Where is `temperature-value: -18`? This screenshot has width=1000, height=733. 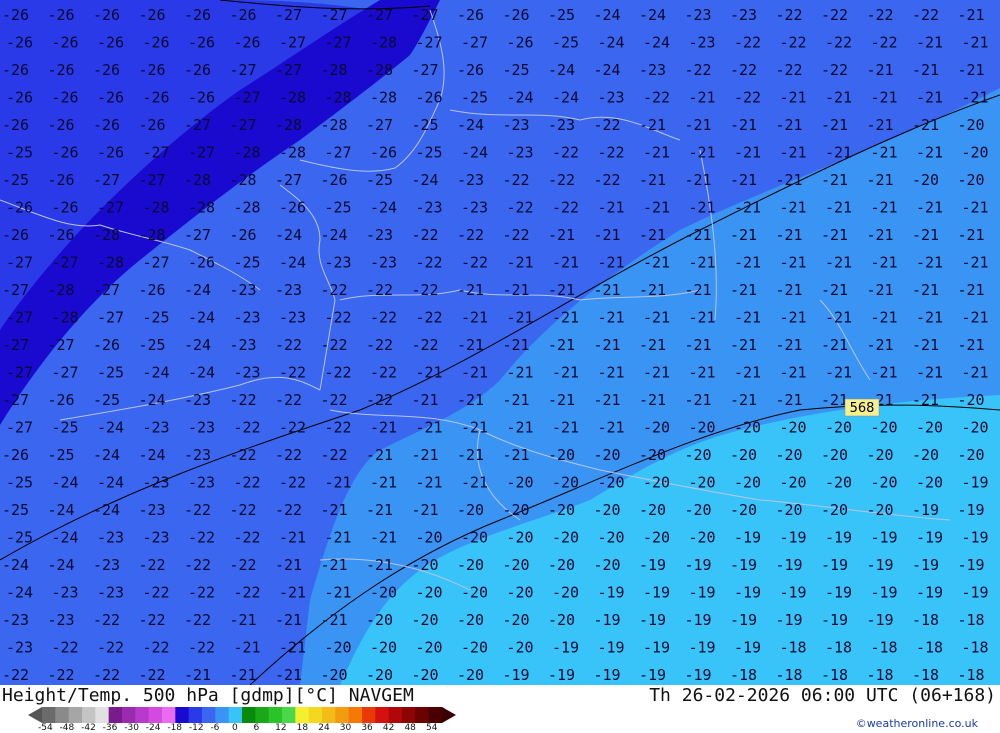 temperature-value: -18 is located at coordinates (793, 648).